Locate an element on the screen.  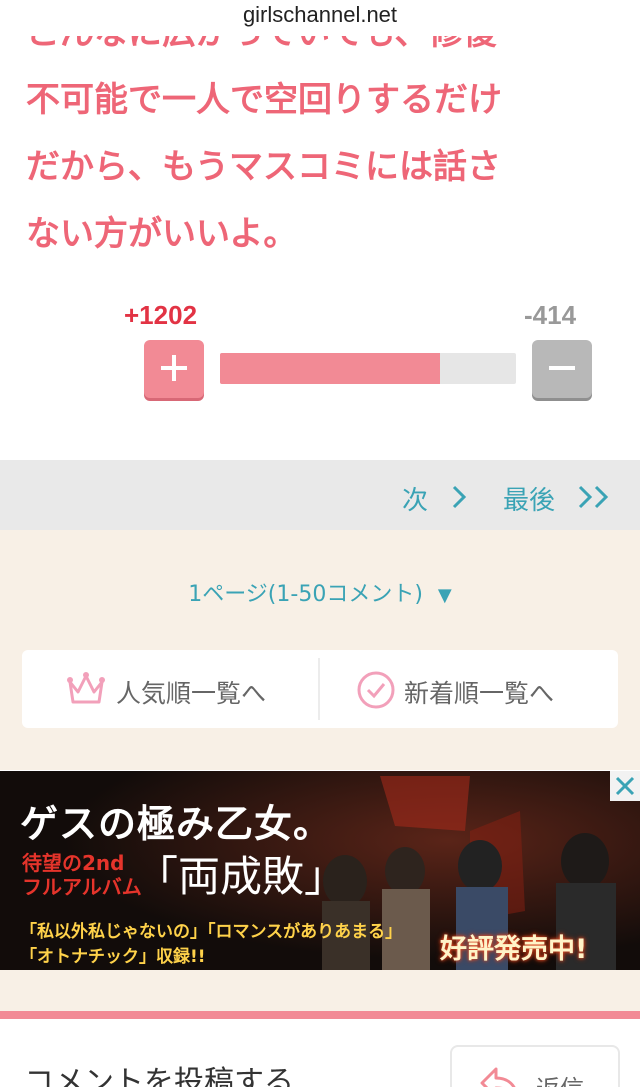
minus-vote-button is located at coordinates (562, 369).